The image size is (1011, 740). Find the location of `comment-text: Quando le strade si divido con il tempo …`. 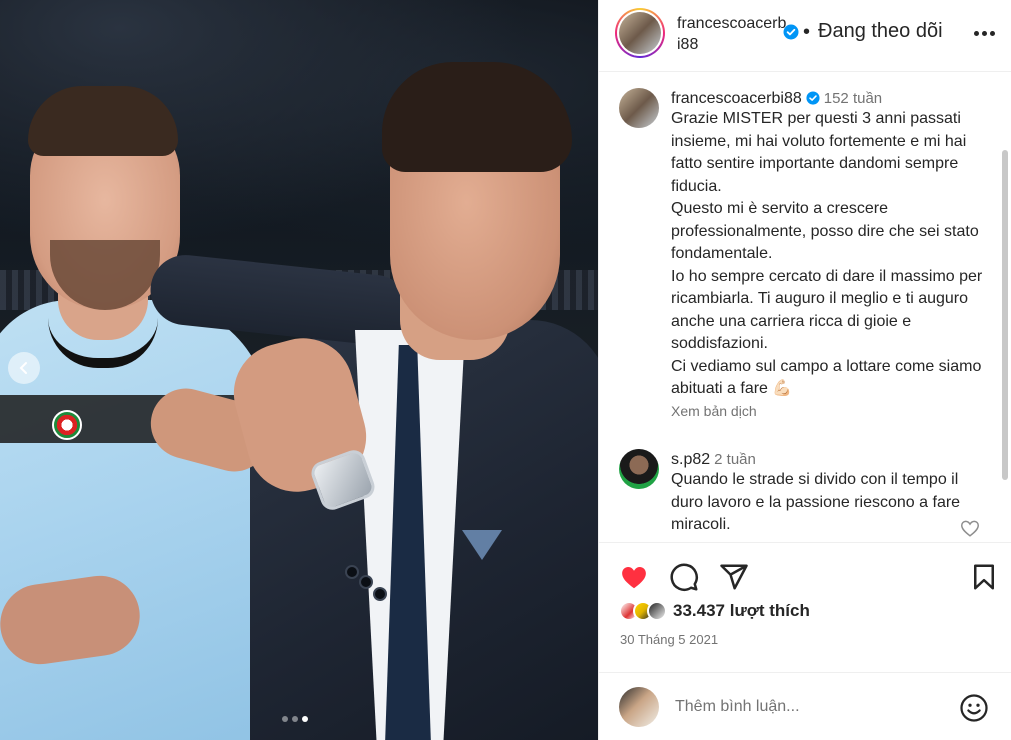

comment-text: Quando le strade si divido con il tempo … is located at coordinates (816, 502).